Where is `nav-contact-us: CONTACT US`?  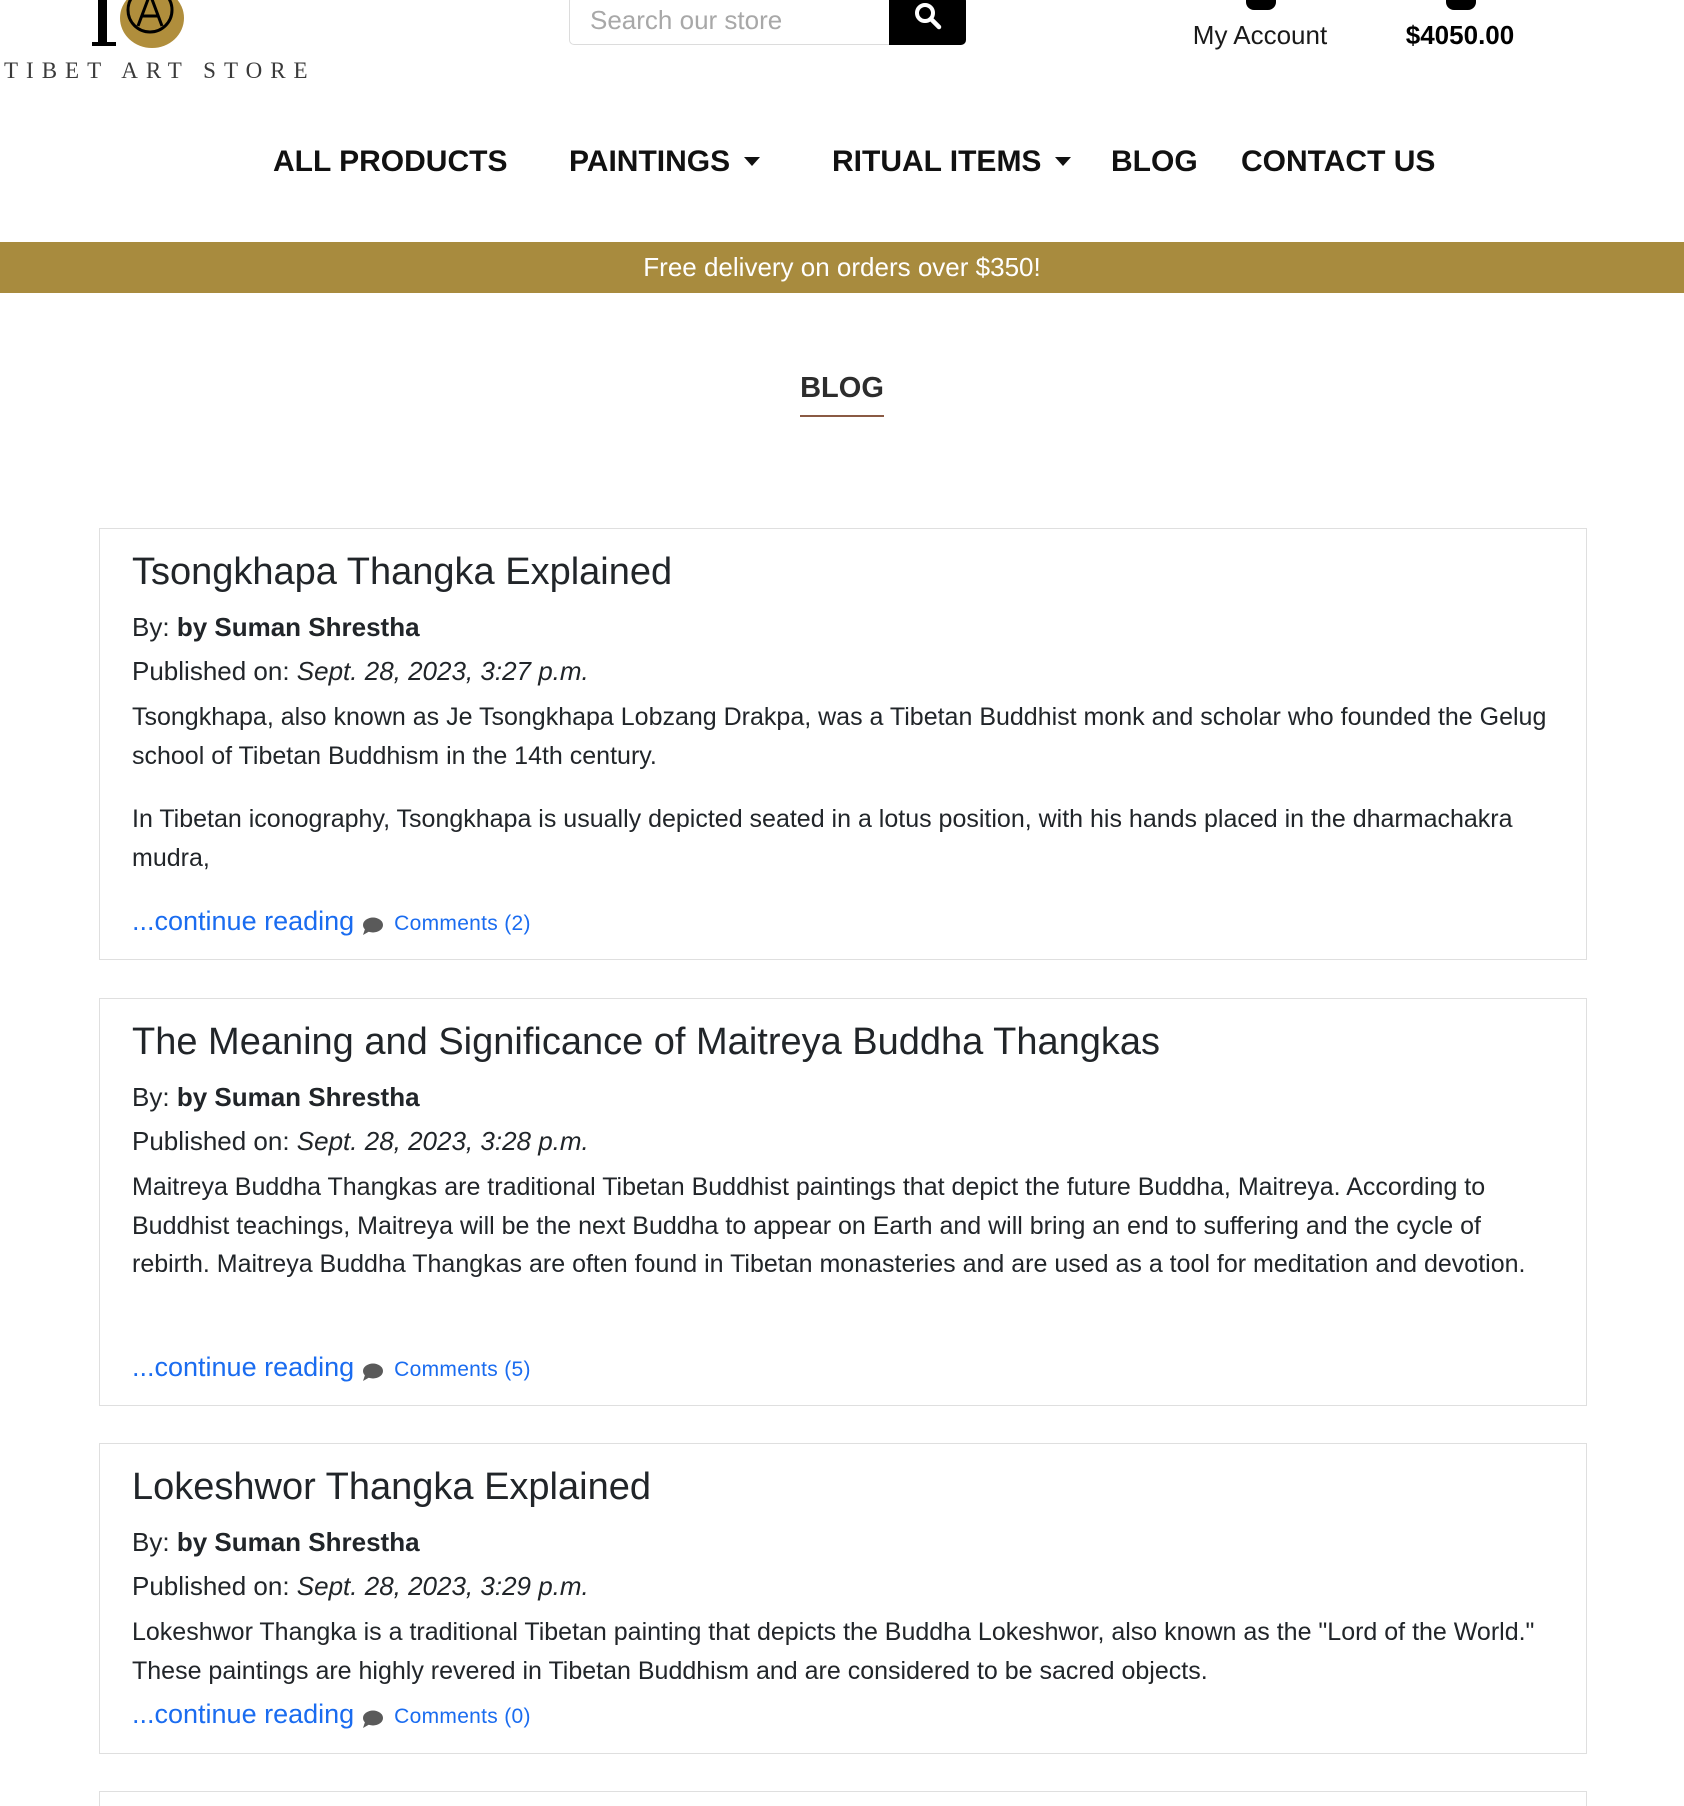 nav-contact-us: CONTACT US is located at coordinates (1338, 162).